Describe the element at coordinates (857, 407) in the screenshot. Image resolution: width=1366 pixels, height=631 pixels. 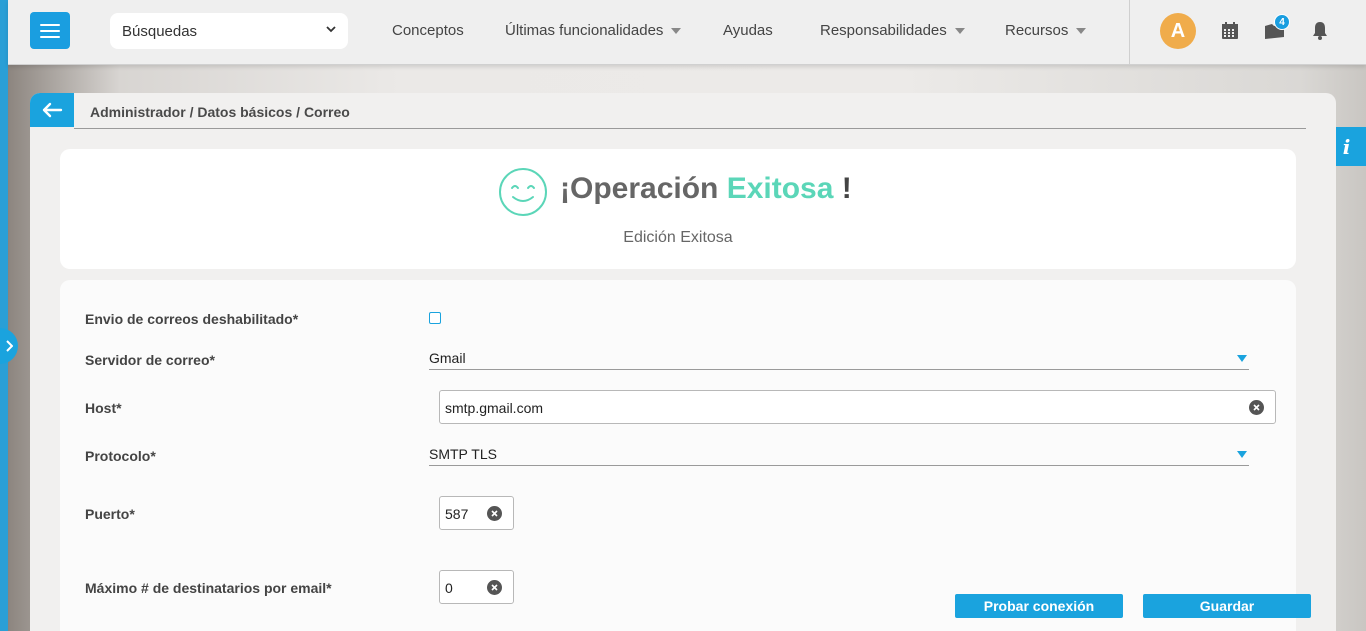
I see `host-input: smtp.gmail.com` at that location.